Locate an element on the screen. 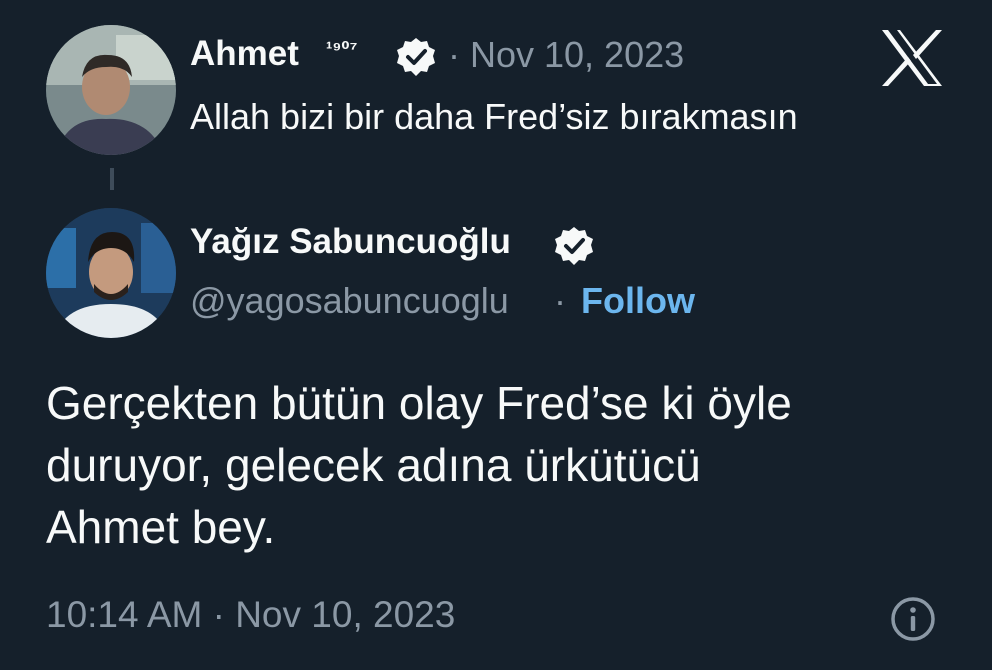  tweet-text-line: duruyor, gelecek adına ürkütücü is located at coordinates (373, 465).